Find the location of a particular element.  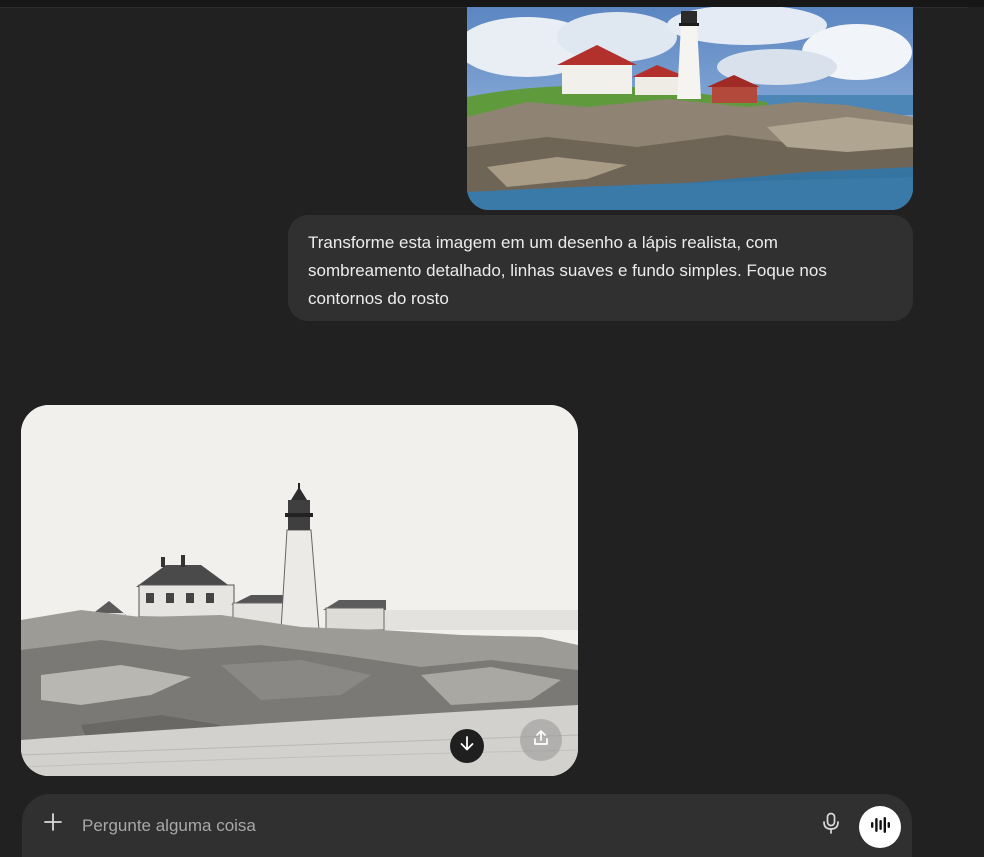

voice-waveform-icon is located at coordinates (880, 827).